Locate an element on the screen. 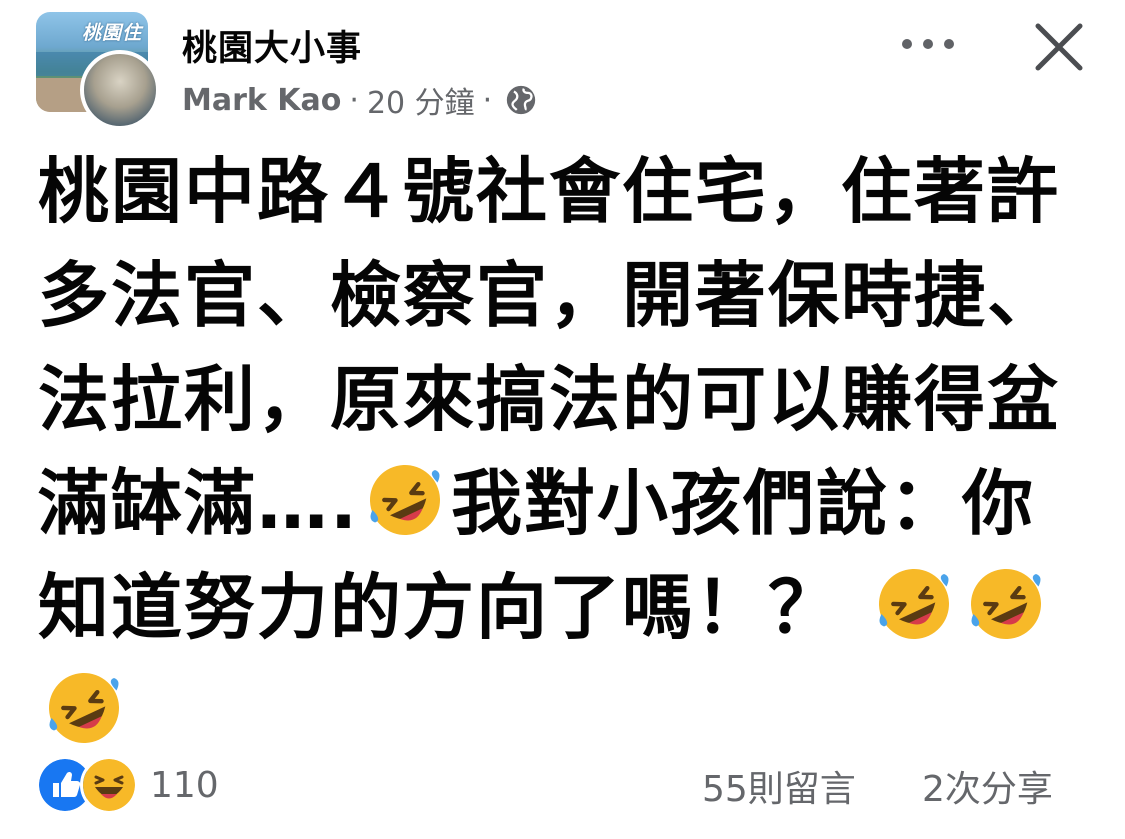 This screenshot has height=839, width=1125. close-icon is located at coordinates (1059, 47).